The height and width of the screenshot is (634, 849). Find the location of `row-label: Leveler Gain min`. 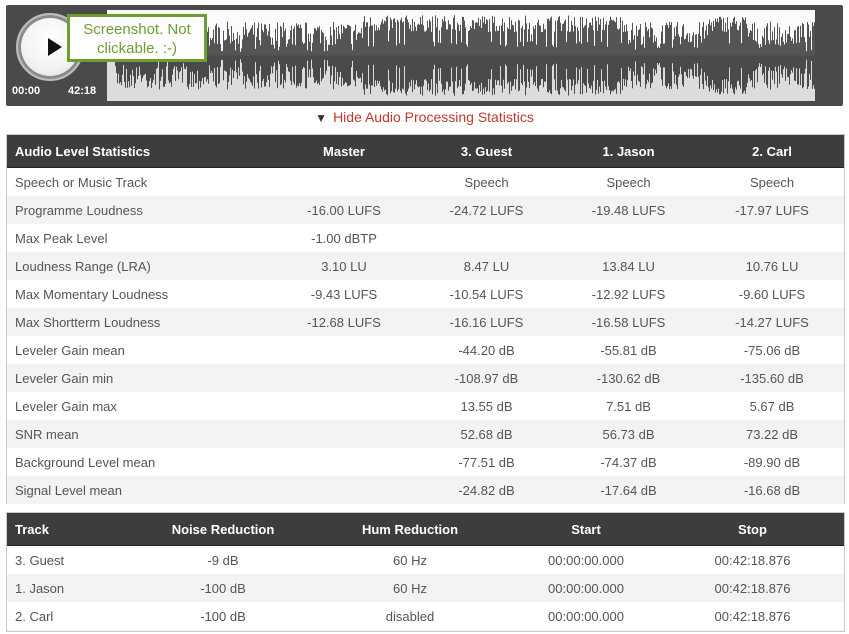

row-label: Leveler Gain min is located at coordinates (64, 378).